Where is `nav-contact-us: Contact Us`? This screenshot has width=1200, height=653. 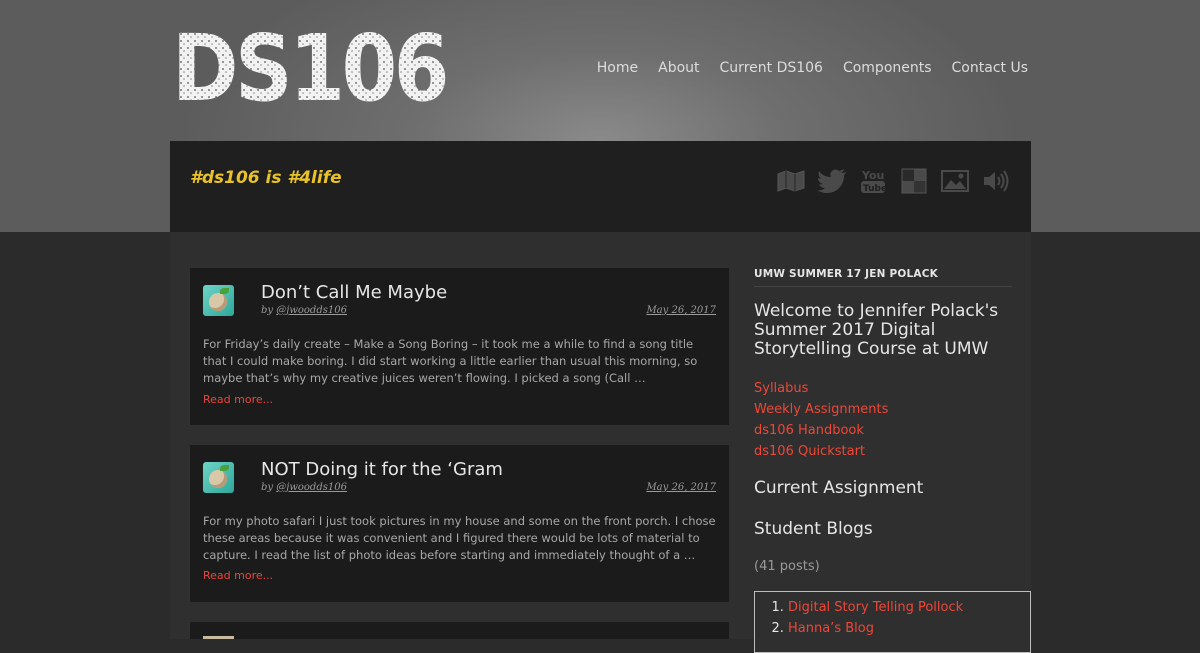
nav-contact-us: Contact Us is located at coordinates (990, 68).